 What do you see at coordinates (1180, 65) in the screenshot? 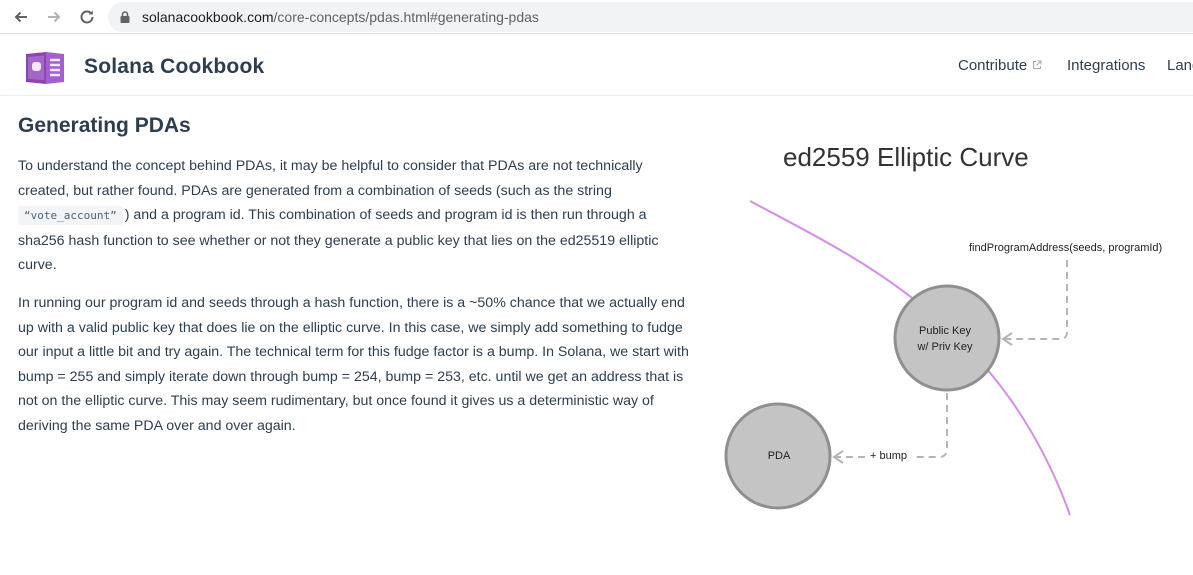
I see `nav-languages: Lang` at bounding box center [1180, 65].